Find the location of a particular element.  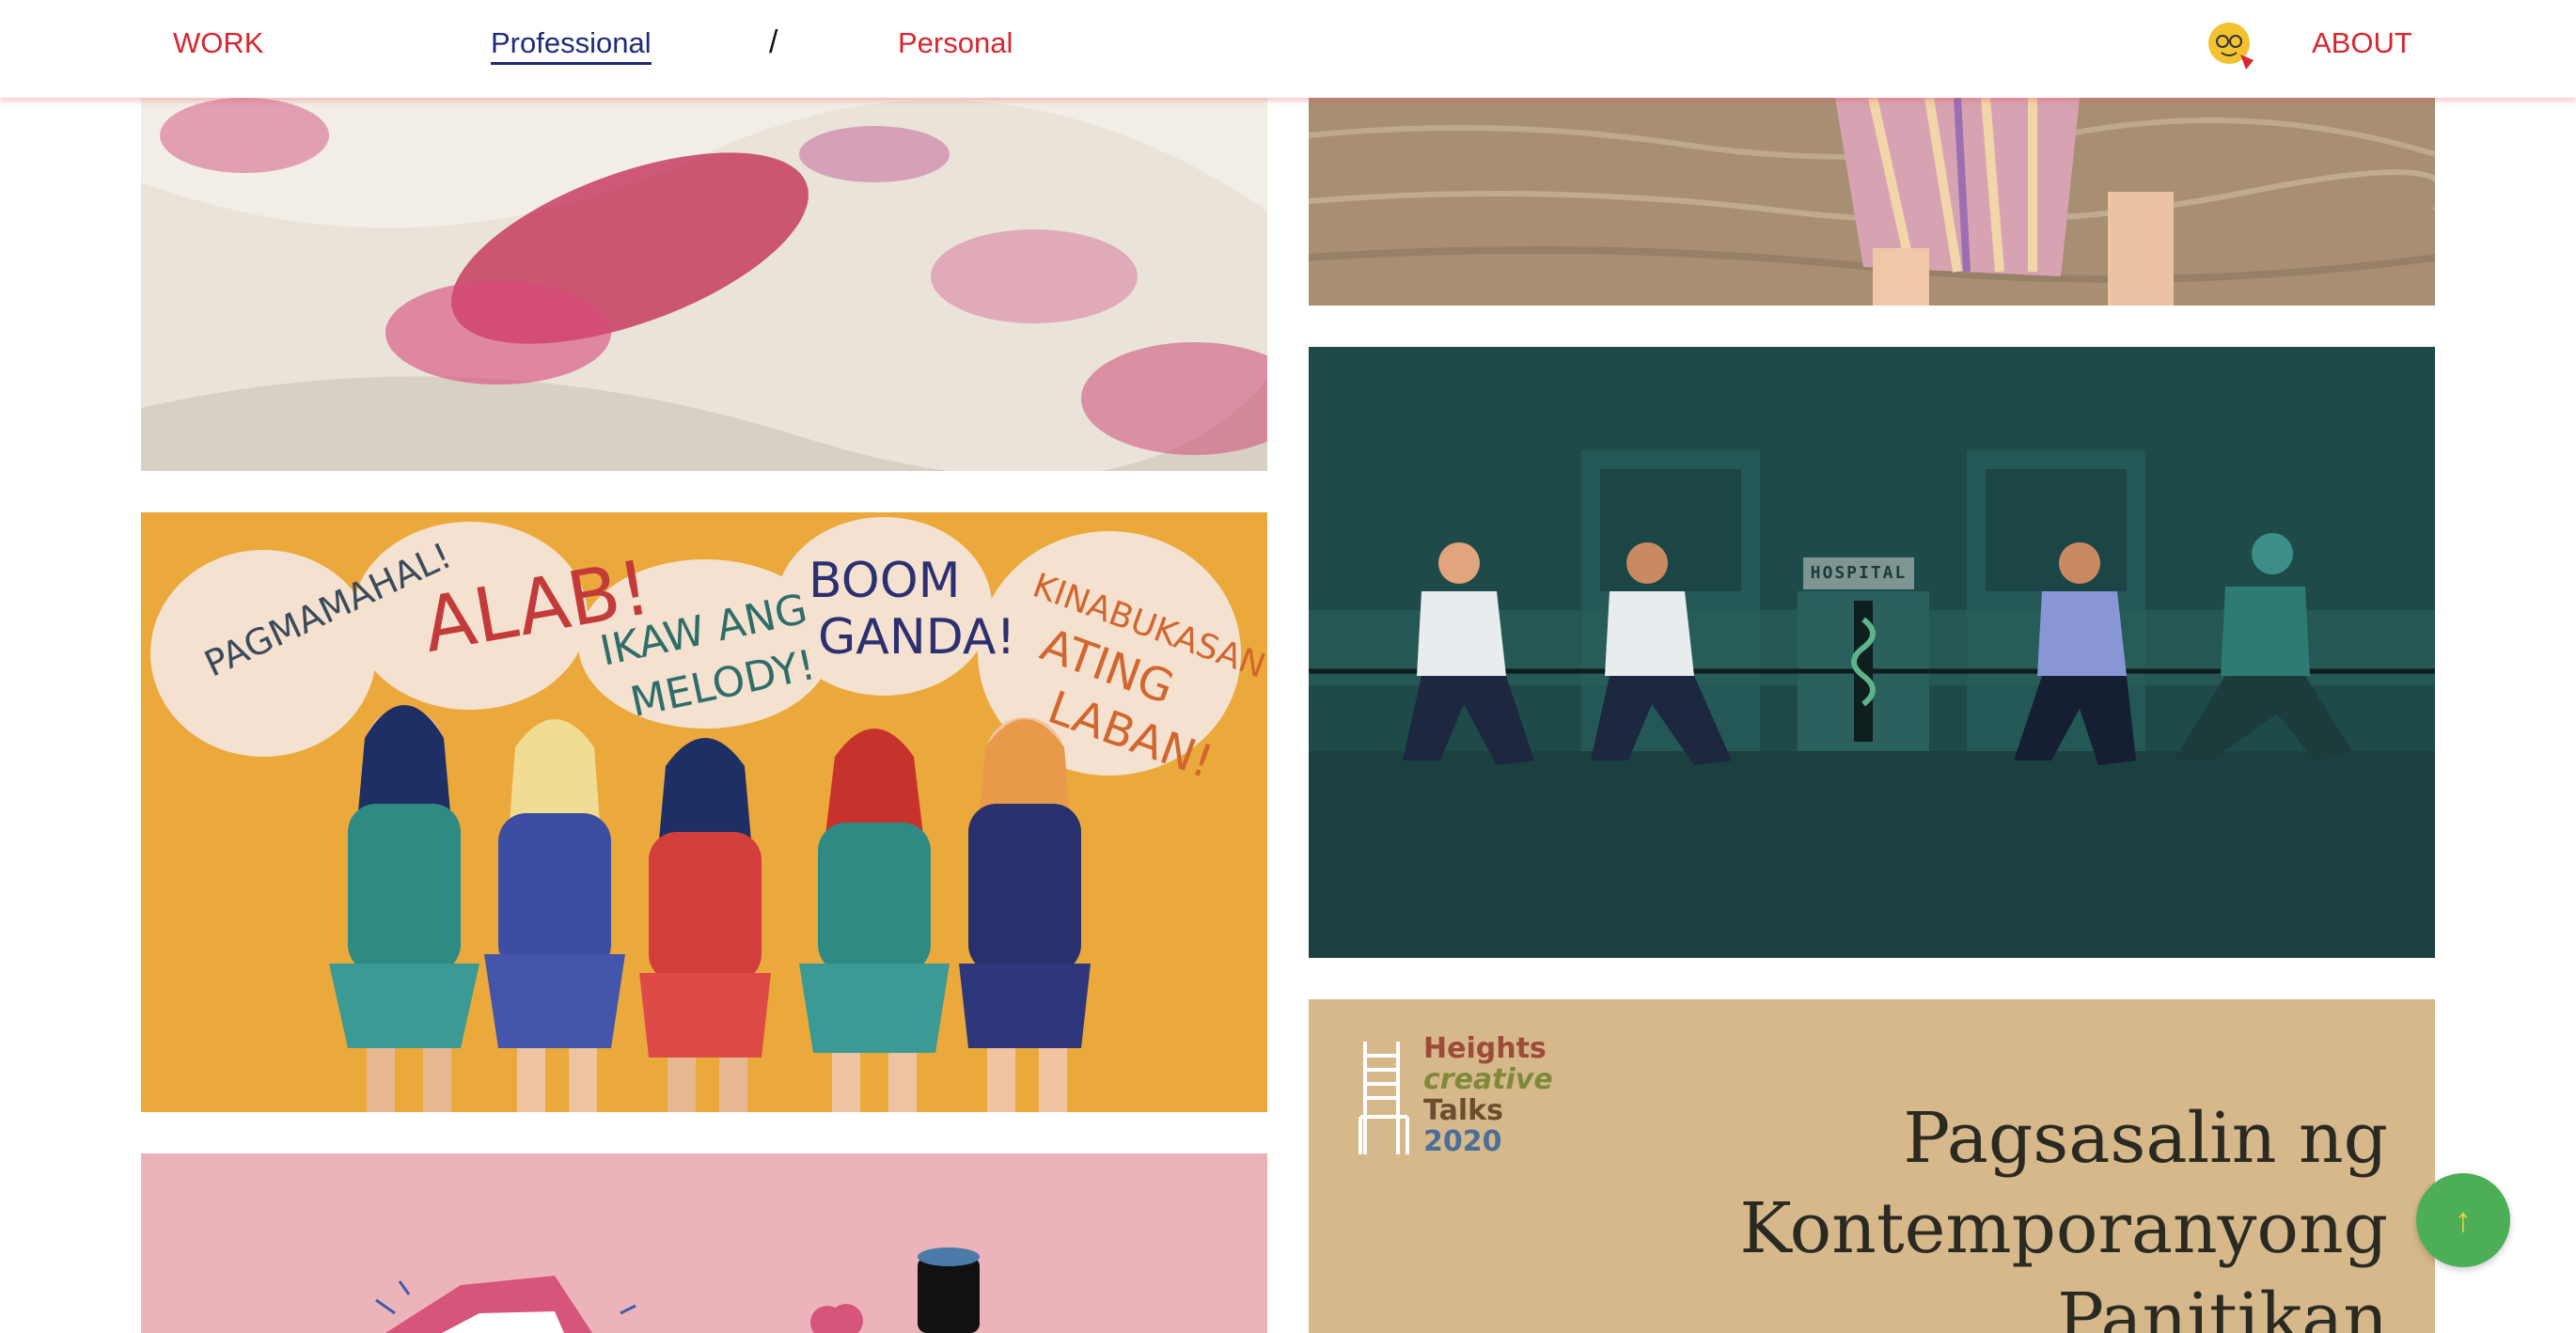

svg-text: BOOM is located at coordinates (885, 581).